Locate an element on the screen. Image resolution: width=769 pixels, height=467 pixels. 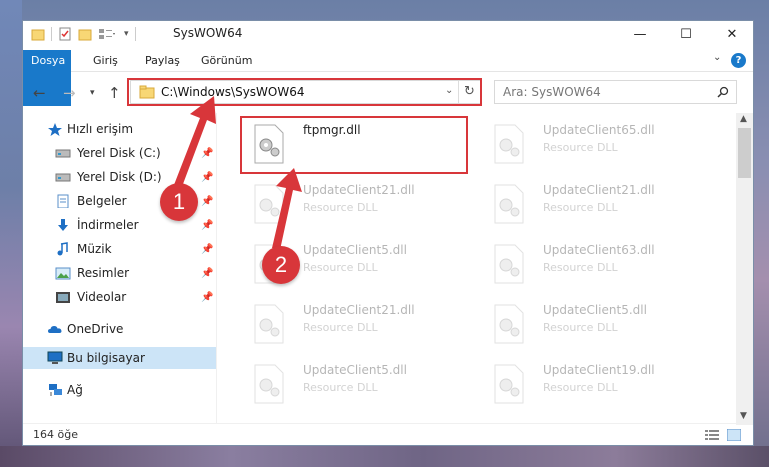
search-box: Ara: SysWOW64 is located at coordinates (615, 92).